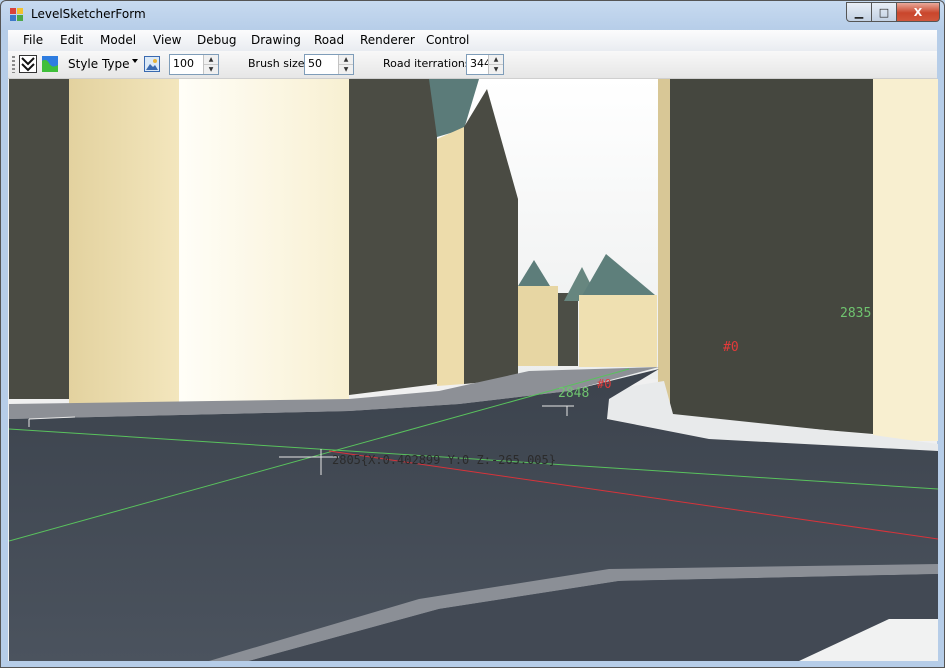 This screenshot has width=945, height=668. What do you see at coordinates (855, 313) in the screenshot?
I see `node-label-2835: 2835` at bounding box center [855, 313].